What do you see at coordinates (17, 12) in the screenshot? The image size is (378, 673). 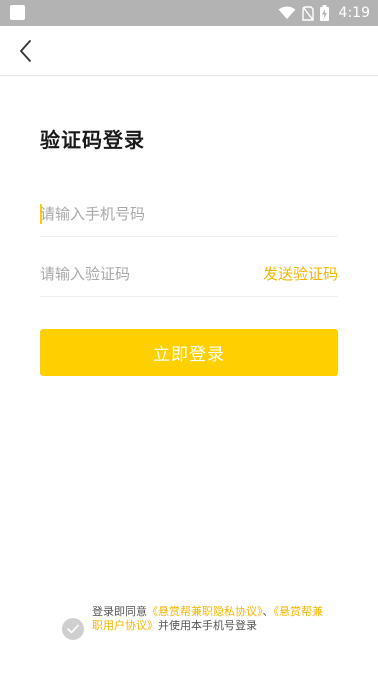 I see `app-notification-icon` at bounding box center [17, 12].